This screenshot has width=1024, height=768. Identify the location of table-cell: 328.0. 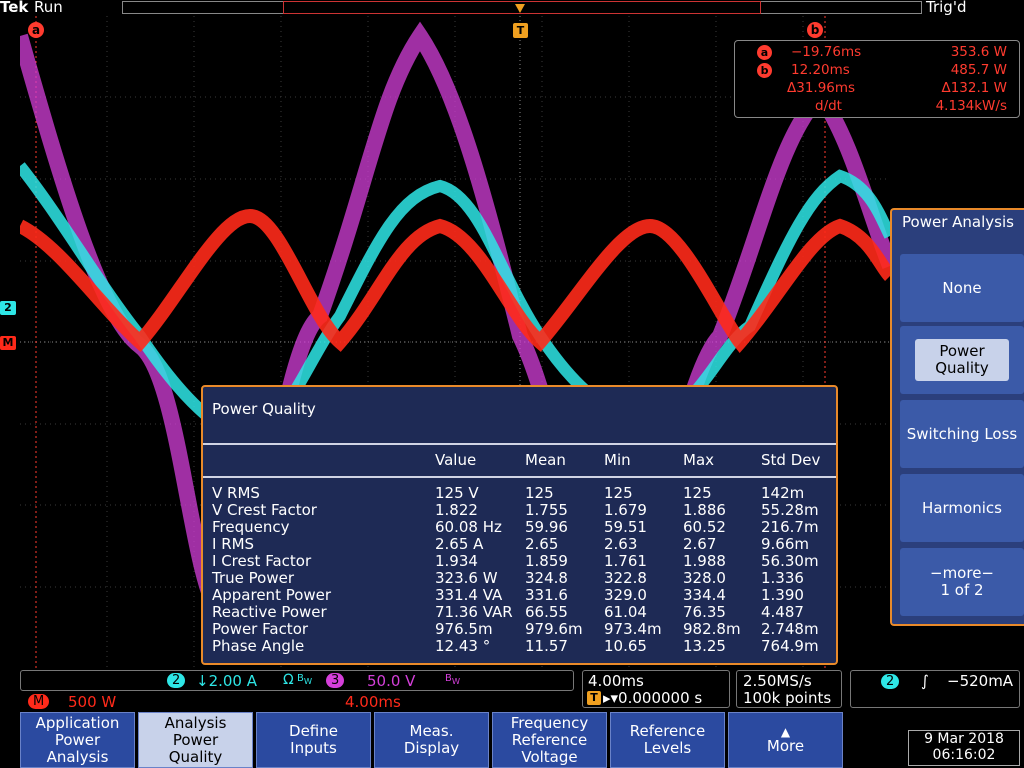
(704, 578).